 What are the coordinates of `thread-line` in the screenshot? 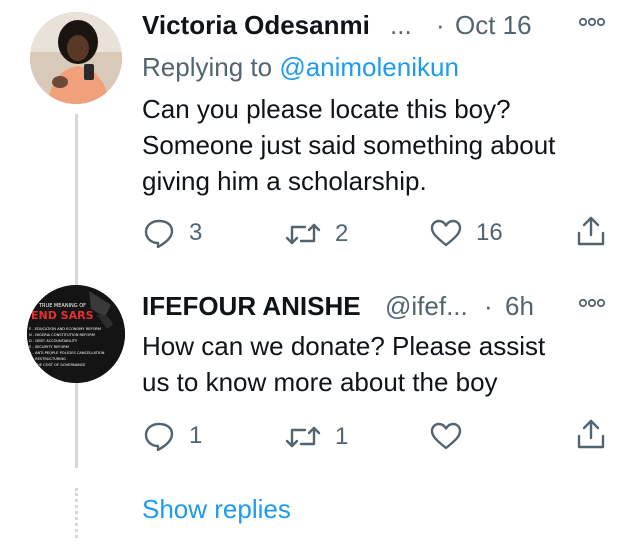 It's located at (76, 430).